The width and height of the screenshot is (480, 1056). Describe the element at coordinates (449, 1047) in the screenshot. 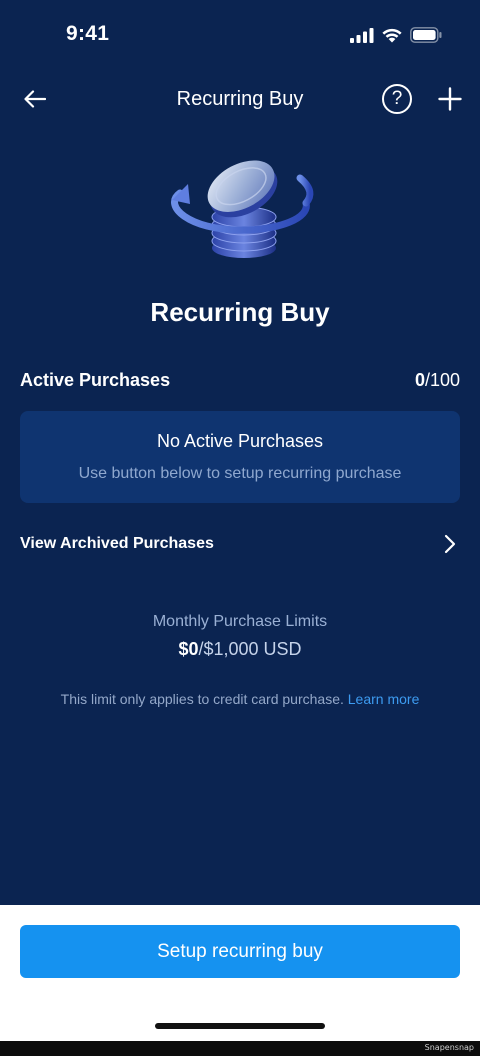

I see `watermark-text: Snapensnap` at that location.